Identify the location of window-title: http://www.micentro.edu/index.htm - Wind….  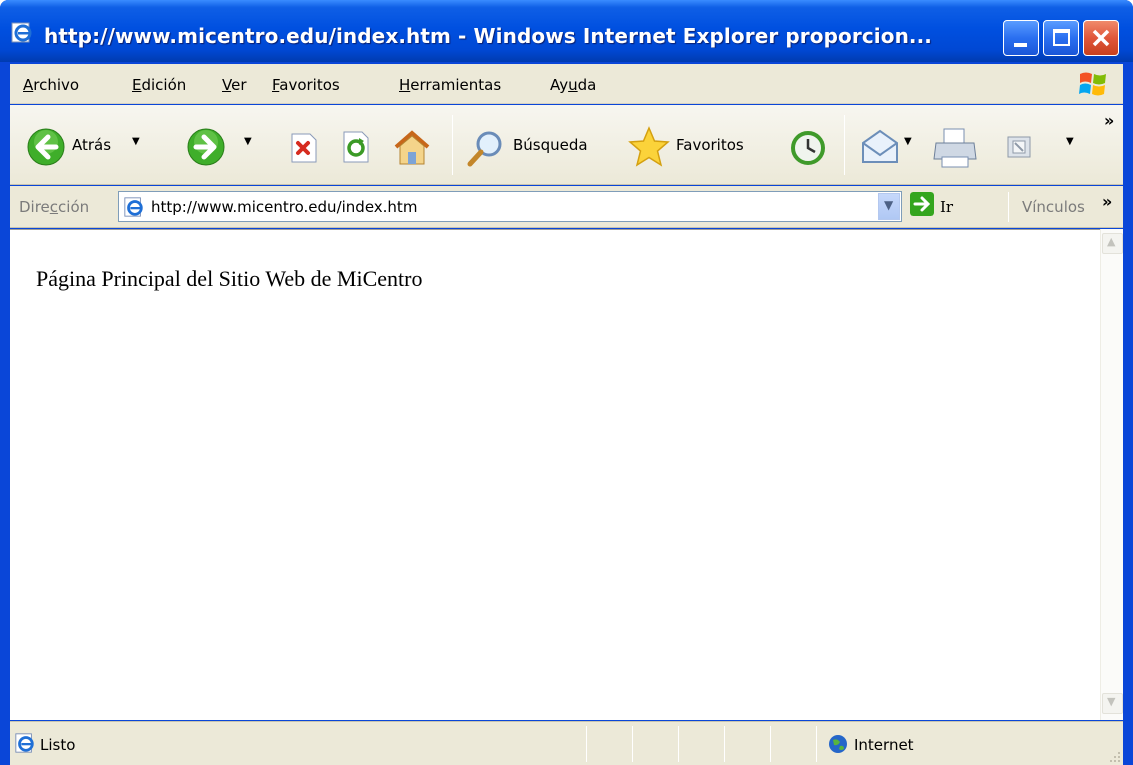
(488, 36).